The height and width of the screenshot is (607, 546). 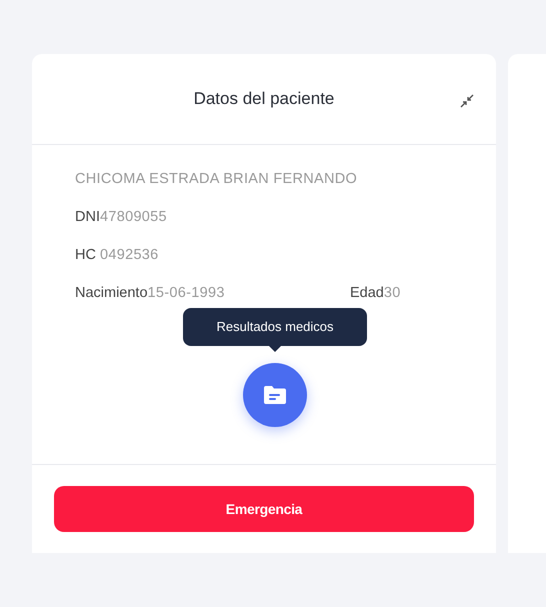 What do you see at coordinates (285, 225) in the screenshot?
I see `patient-field: DNI47809055` at bounding box center [285, 225].